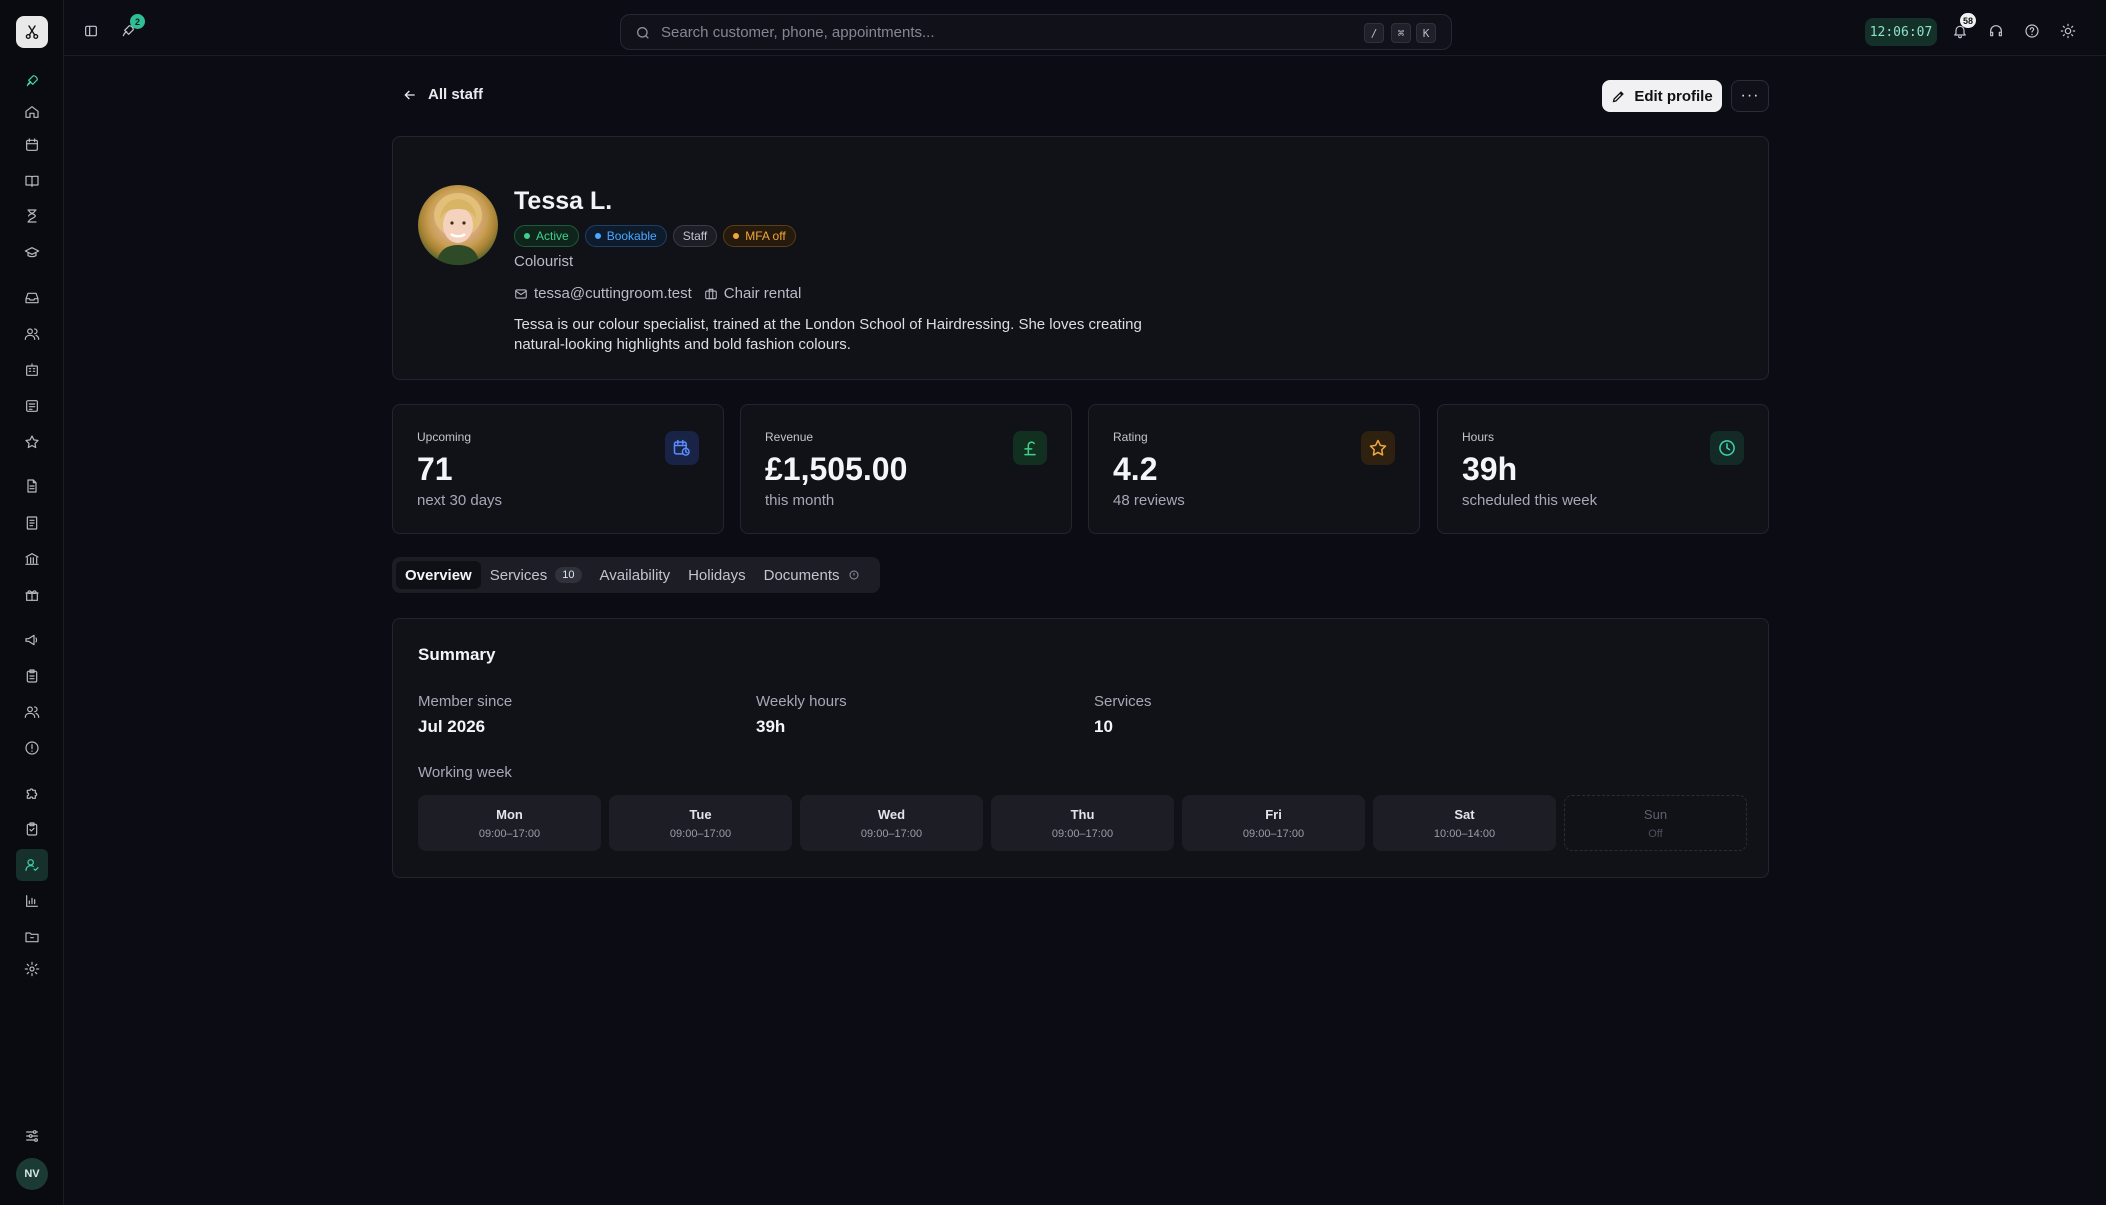 Image resolution: width=2106 pixels, height=1205 pixels. I want to click on day-thu: Thu 09:00–17:00, so click(1082, 823).